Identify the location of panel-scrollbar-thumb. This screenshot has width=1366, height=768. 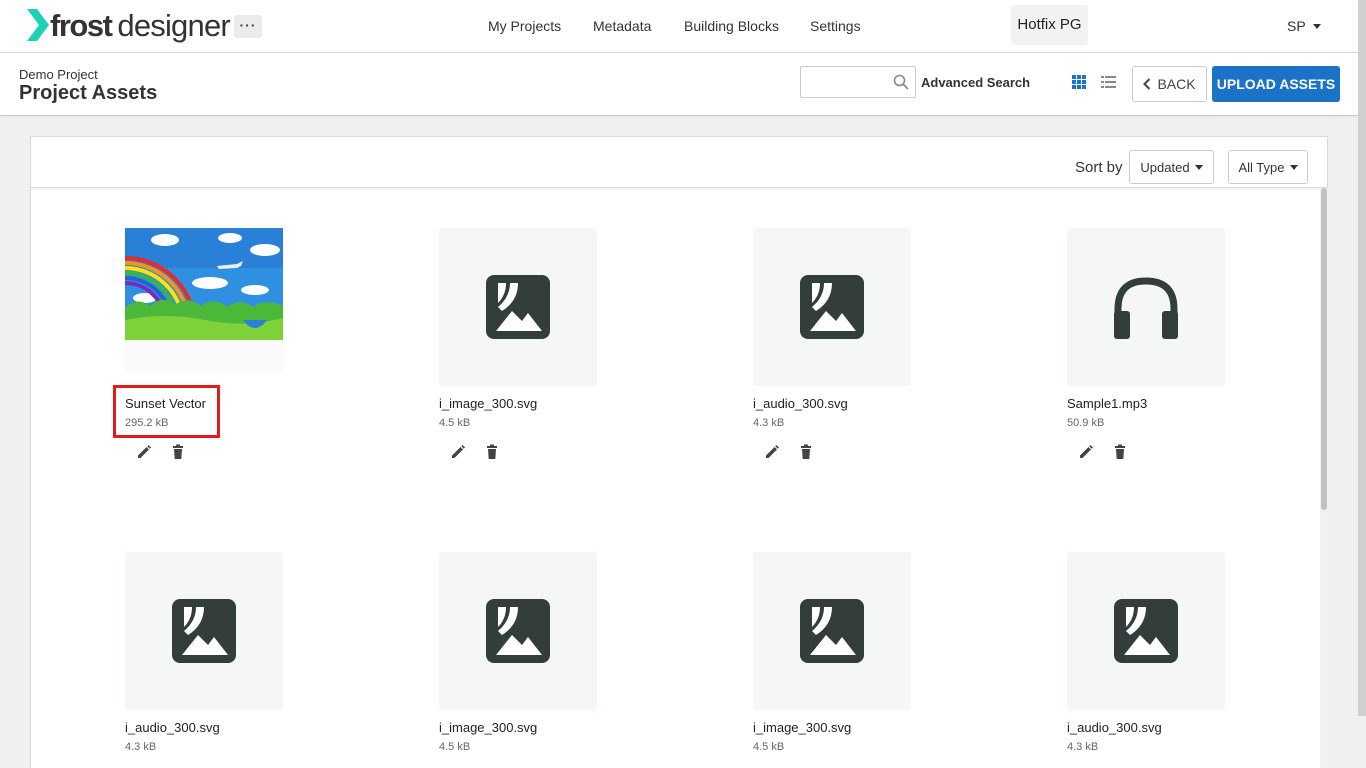
(1324, 349).